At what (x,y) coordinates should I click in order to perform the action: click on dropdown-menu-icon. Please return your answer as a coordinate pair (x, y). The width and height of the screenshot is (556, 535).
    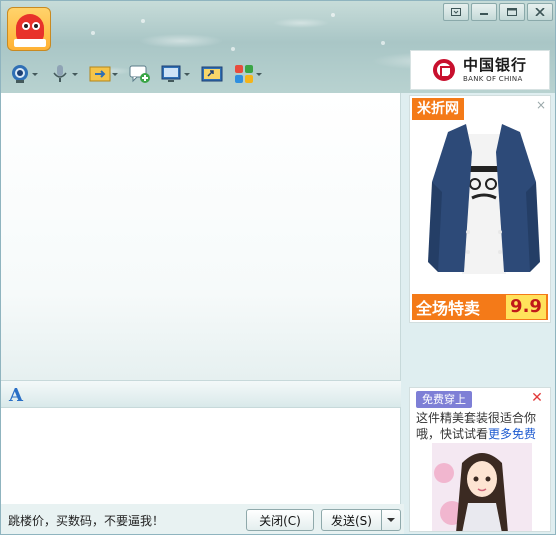
    Looking at the image, I should click on (456, 12).